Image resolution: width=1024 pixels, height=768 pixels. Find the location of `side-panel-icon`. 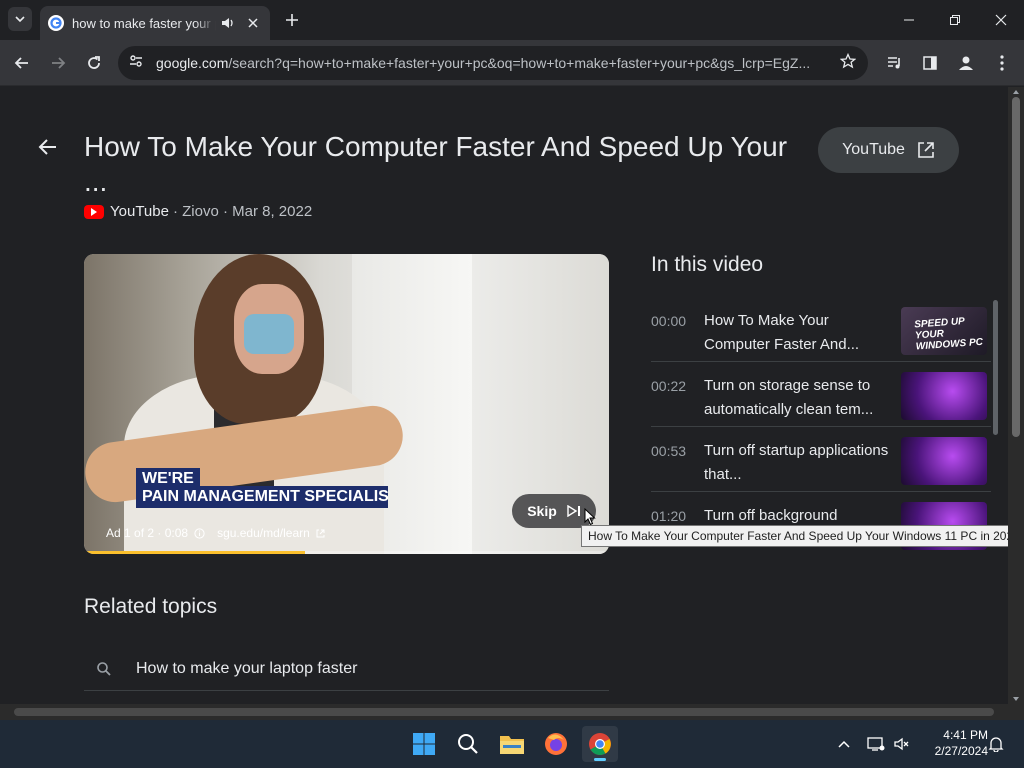

side-panel-icon is located at coordinates (930, 63).